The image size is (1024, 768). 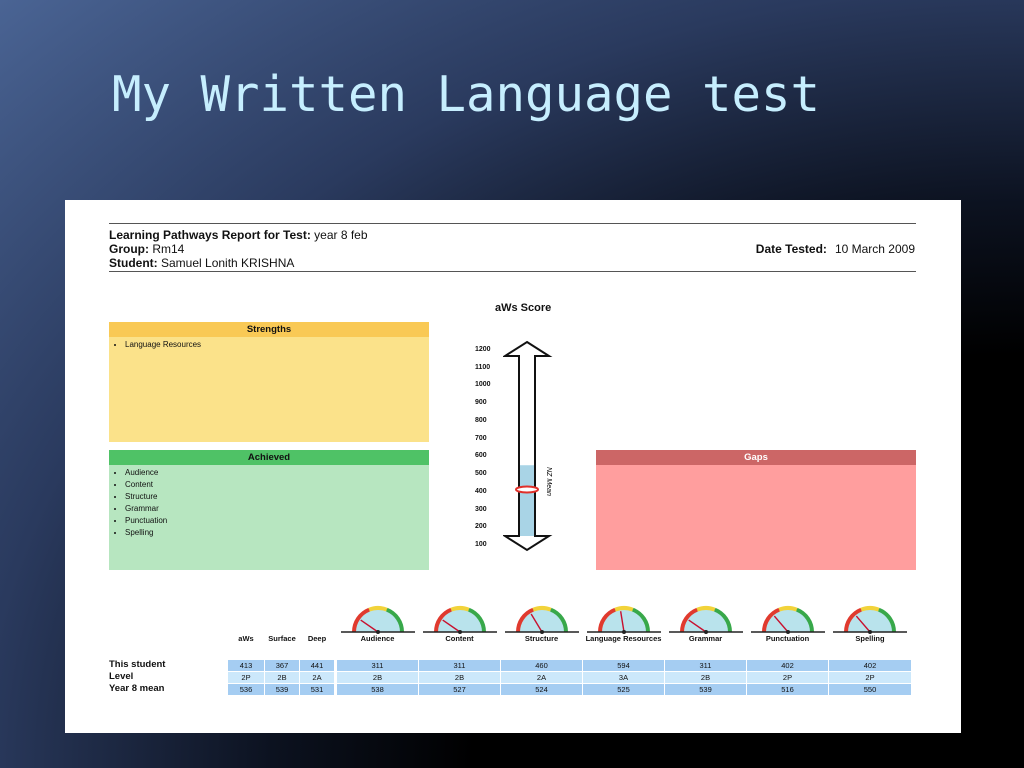 I want to click on table-column-header: Content, so click(x=459, y=638).